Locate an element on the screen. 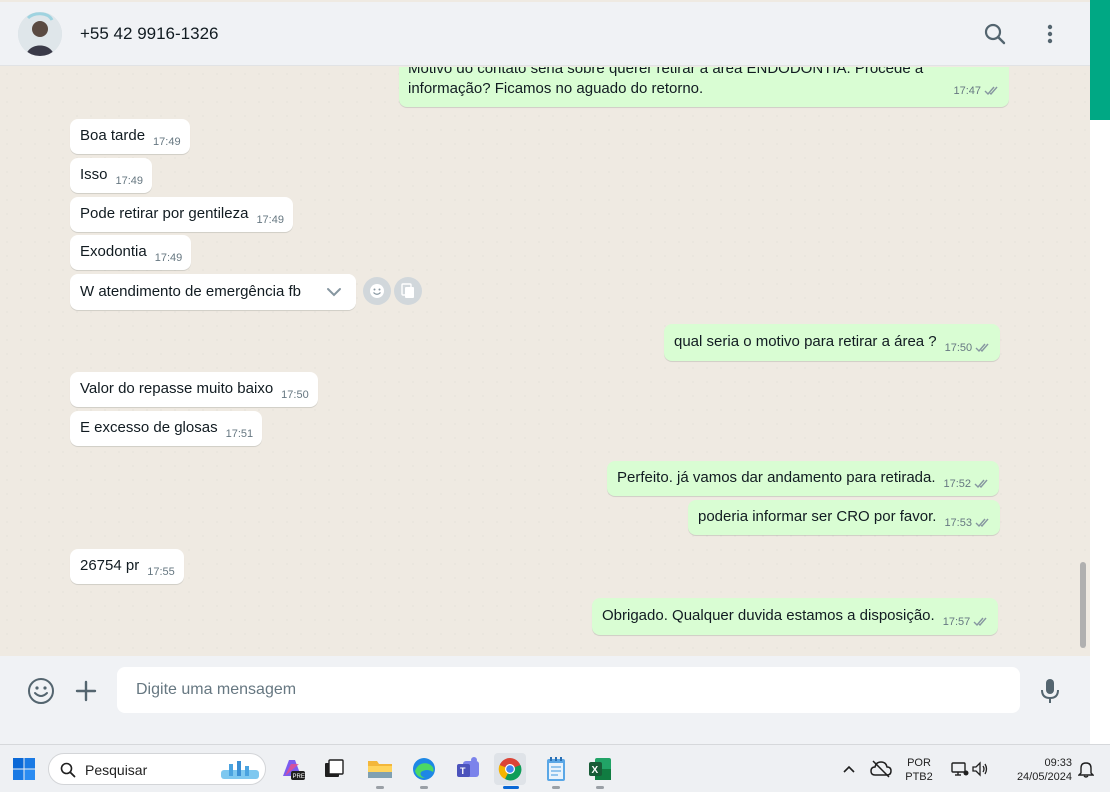 Image resolution: width=1110 pixels, height=792 pixels. message-input is located at coordinates (568, 690).